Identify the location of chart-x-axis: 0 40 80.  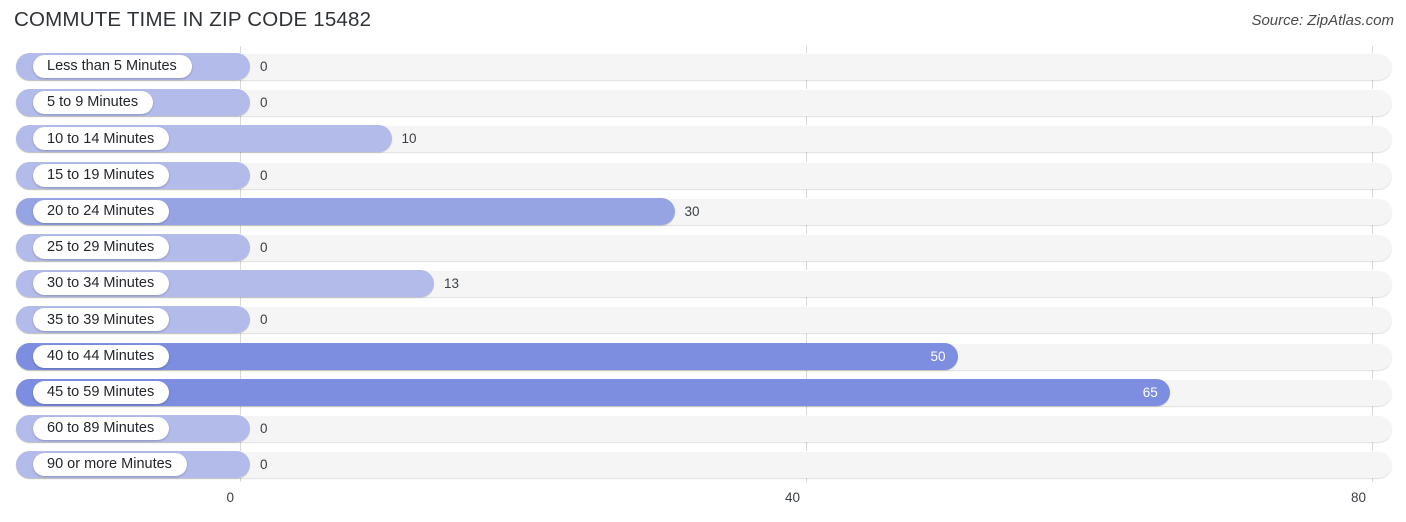
(703, 503).